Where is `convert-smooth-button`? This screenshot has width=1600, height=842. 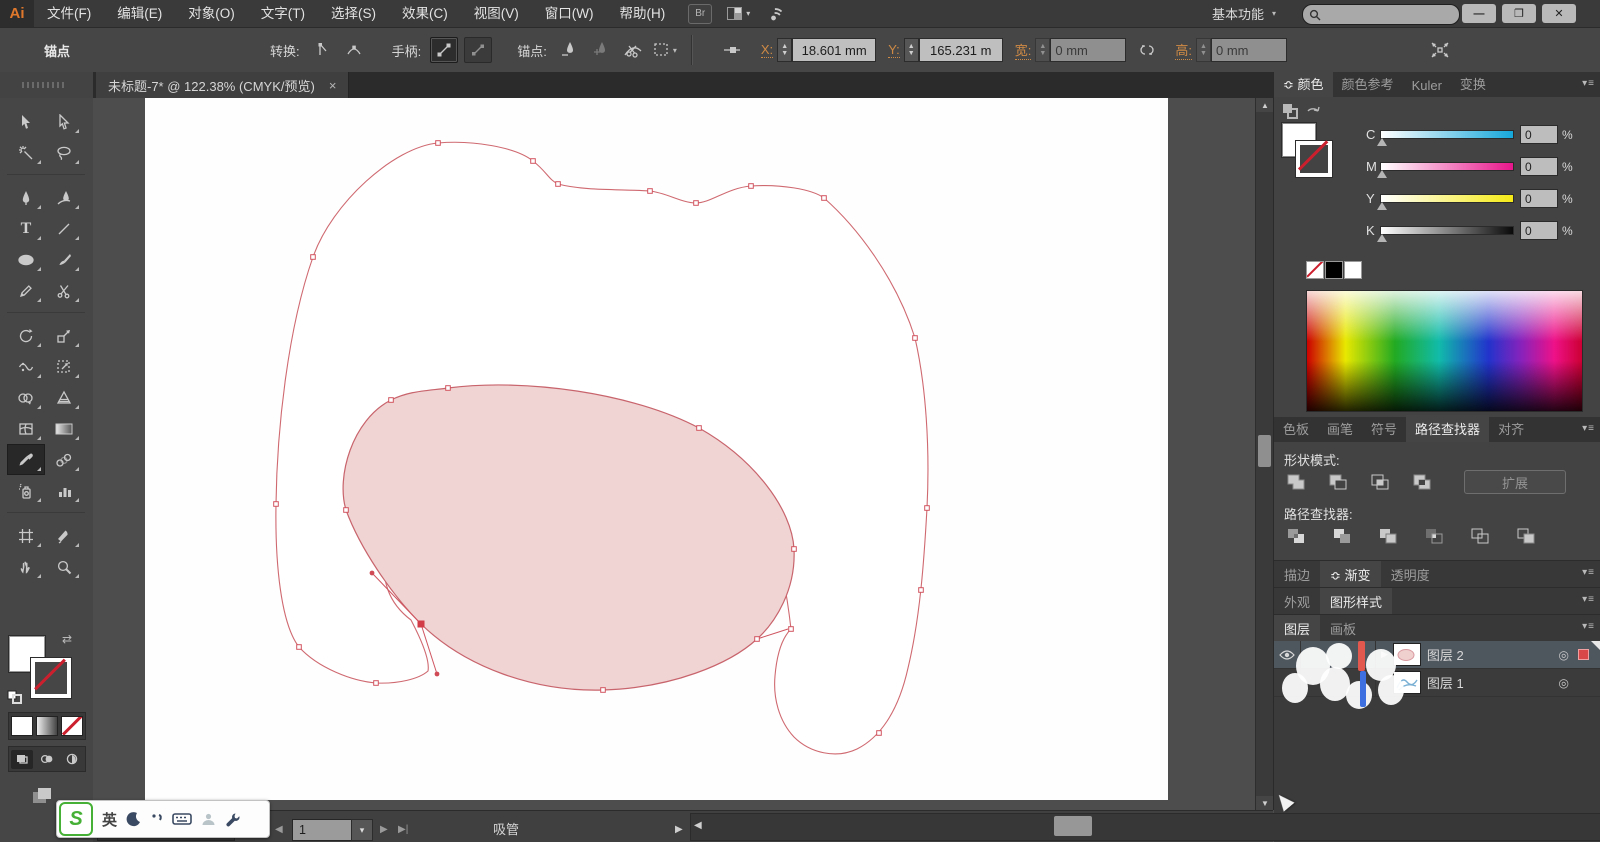 convert-smooth-button is located at coordinates (354, 50).